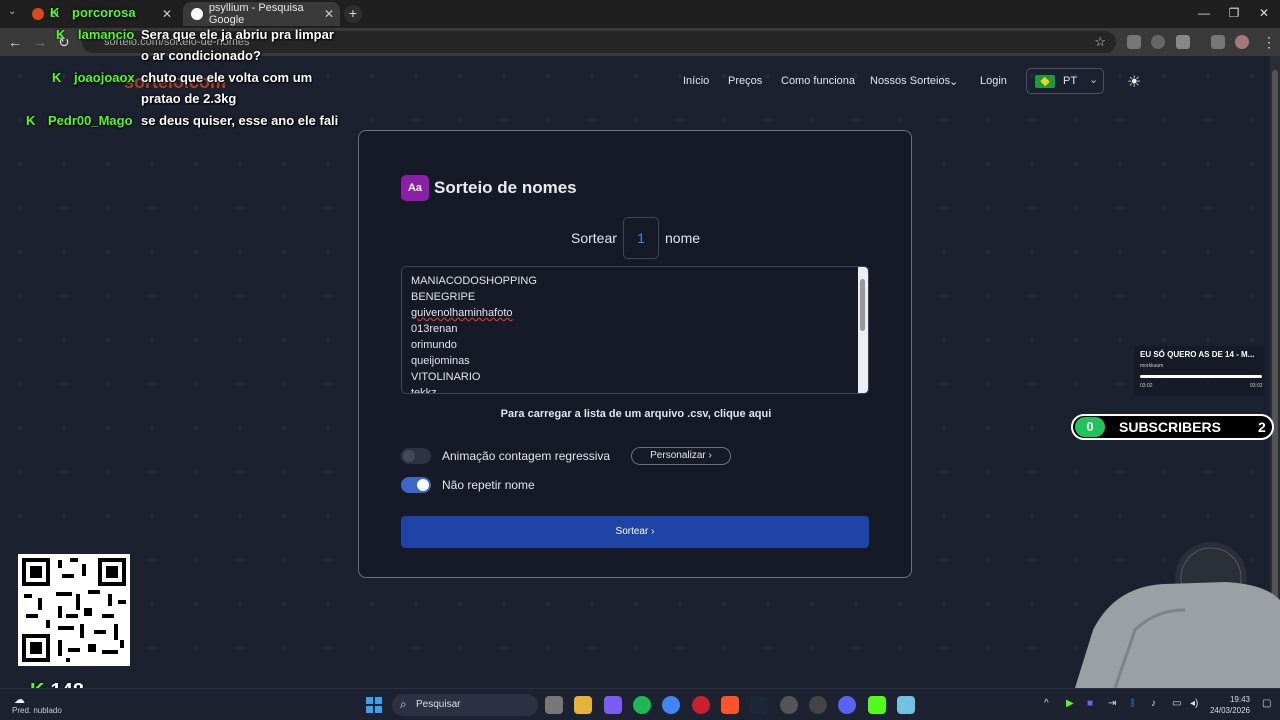  What do you see at coordinates (641, 238) in the screenshot?
I see `quantity-input` at bounding box center [641, 238].